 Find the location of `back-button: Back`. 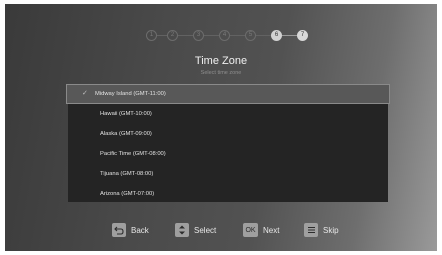

back-button: Back is located at coordinates (130, 230).